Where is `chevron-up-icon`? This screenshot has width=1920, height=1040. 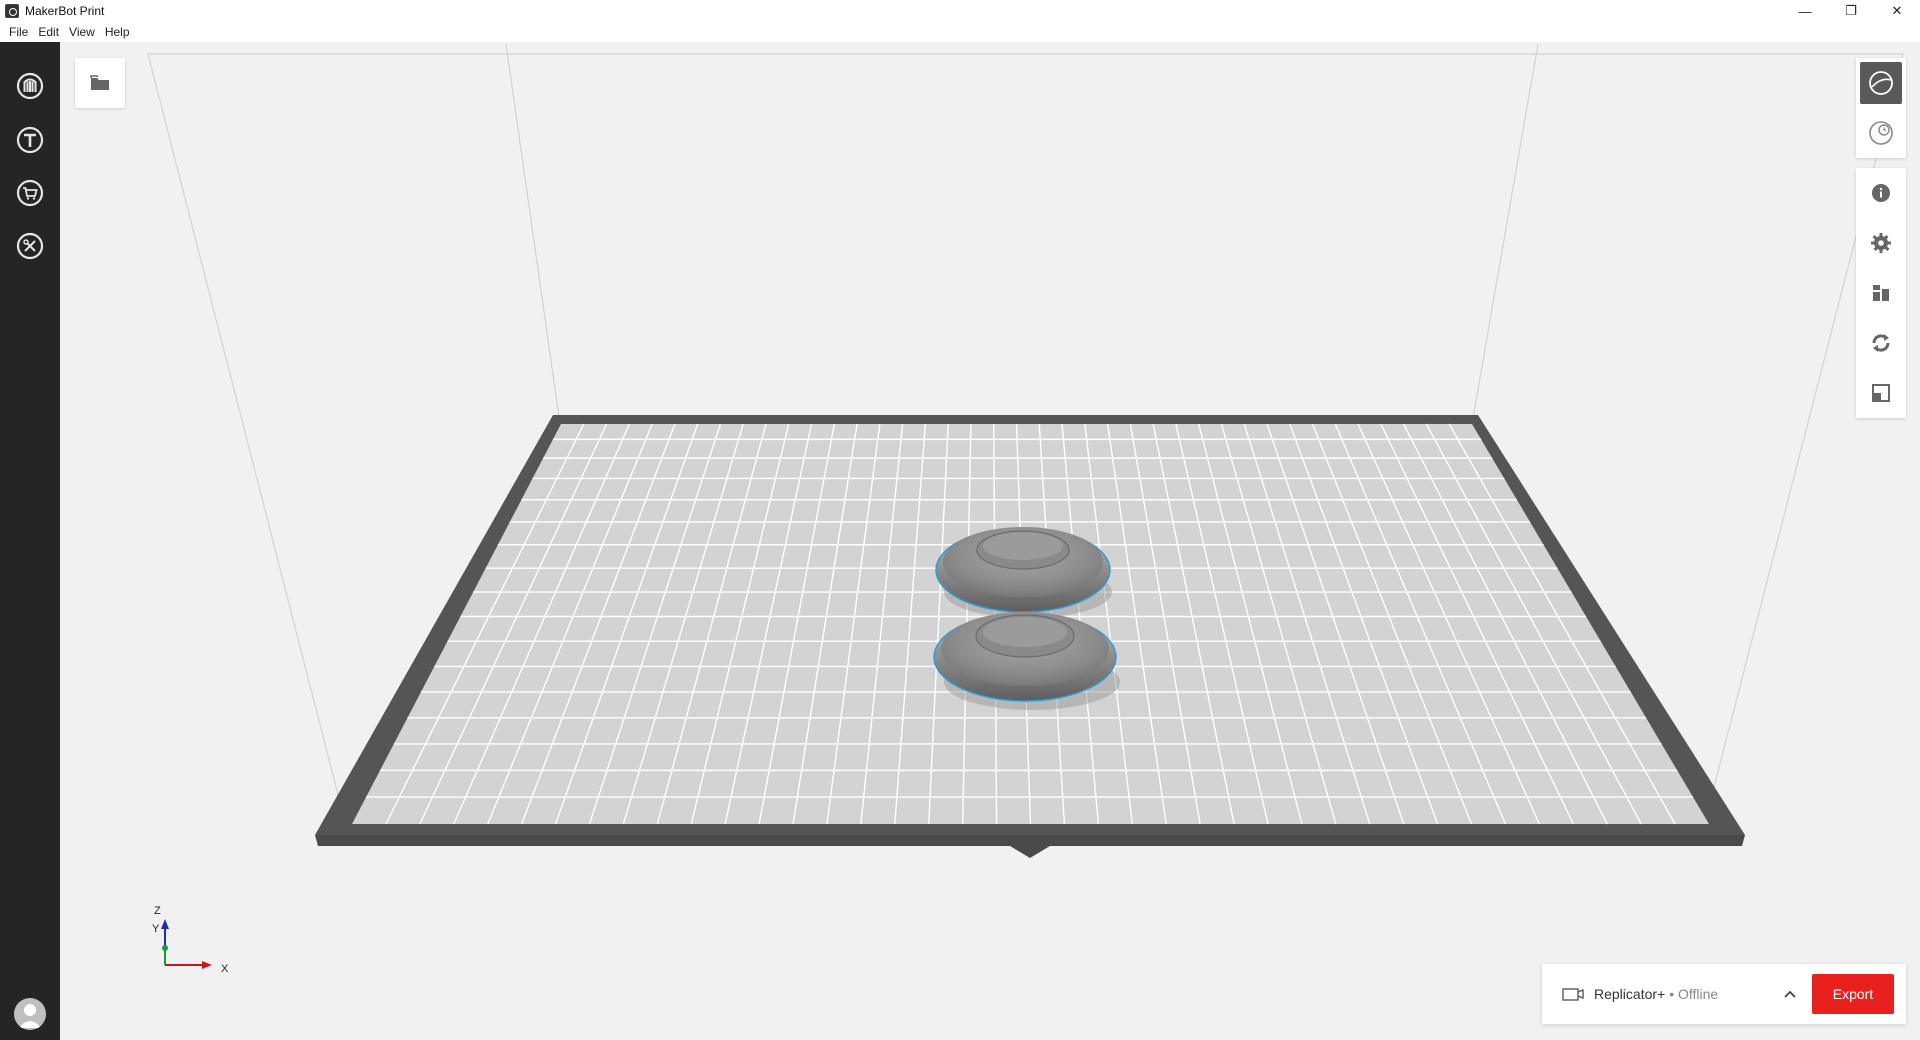 chevron-up-icon is located at coordinates (1790, 994).